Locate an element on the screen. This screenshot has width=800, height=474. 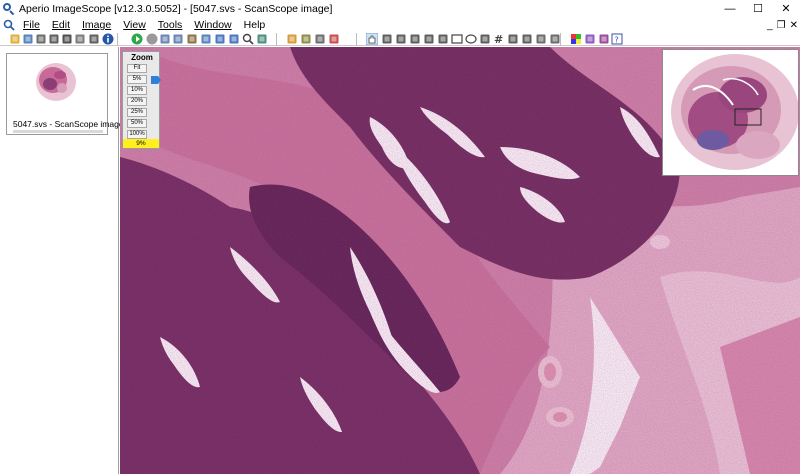
camera-icon is located at coordinates (80, 39).